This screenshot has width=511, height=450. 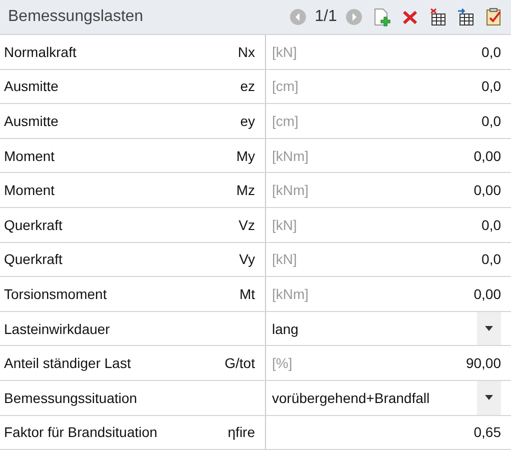 I want to click on symbol-label: Mz, so click(x=245, y=190).